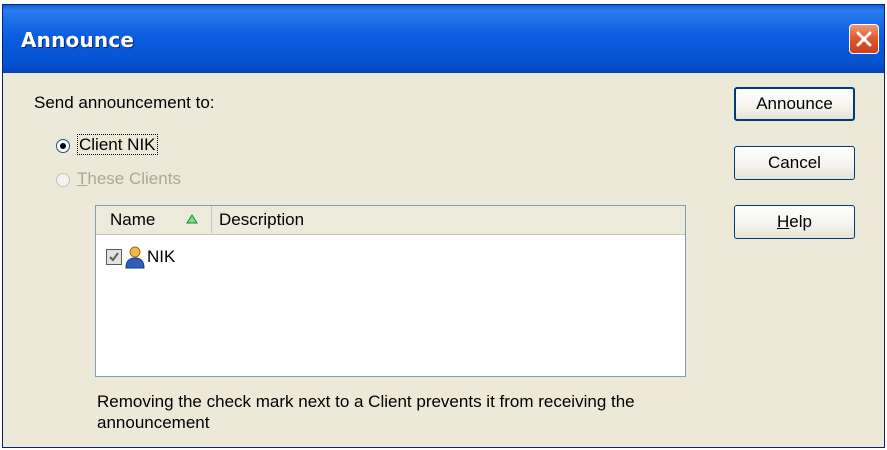 This screenshot has height=450, width=887. I want to click on radio-client-nik, so click(63, 146).